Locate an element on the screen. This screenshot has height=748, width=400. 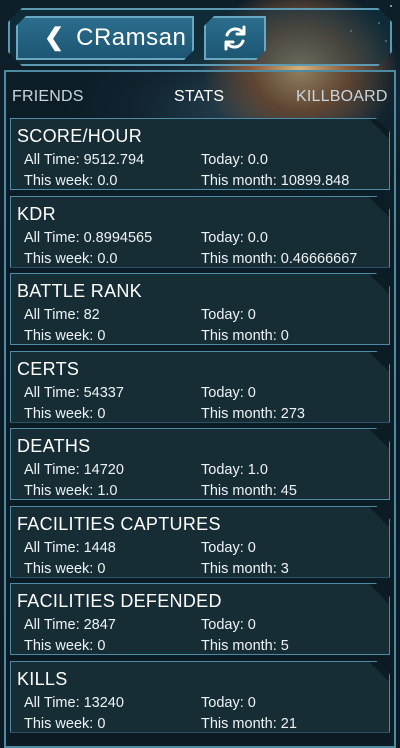
stat-month: This month: 5 is located at coordinates (245, 646).